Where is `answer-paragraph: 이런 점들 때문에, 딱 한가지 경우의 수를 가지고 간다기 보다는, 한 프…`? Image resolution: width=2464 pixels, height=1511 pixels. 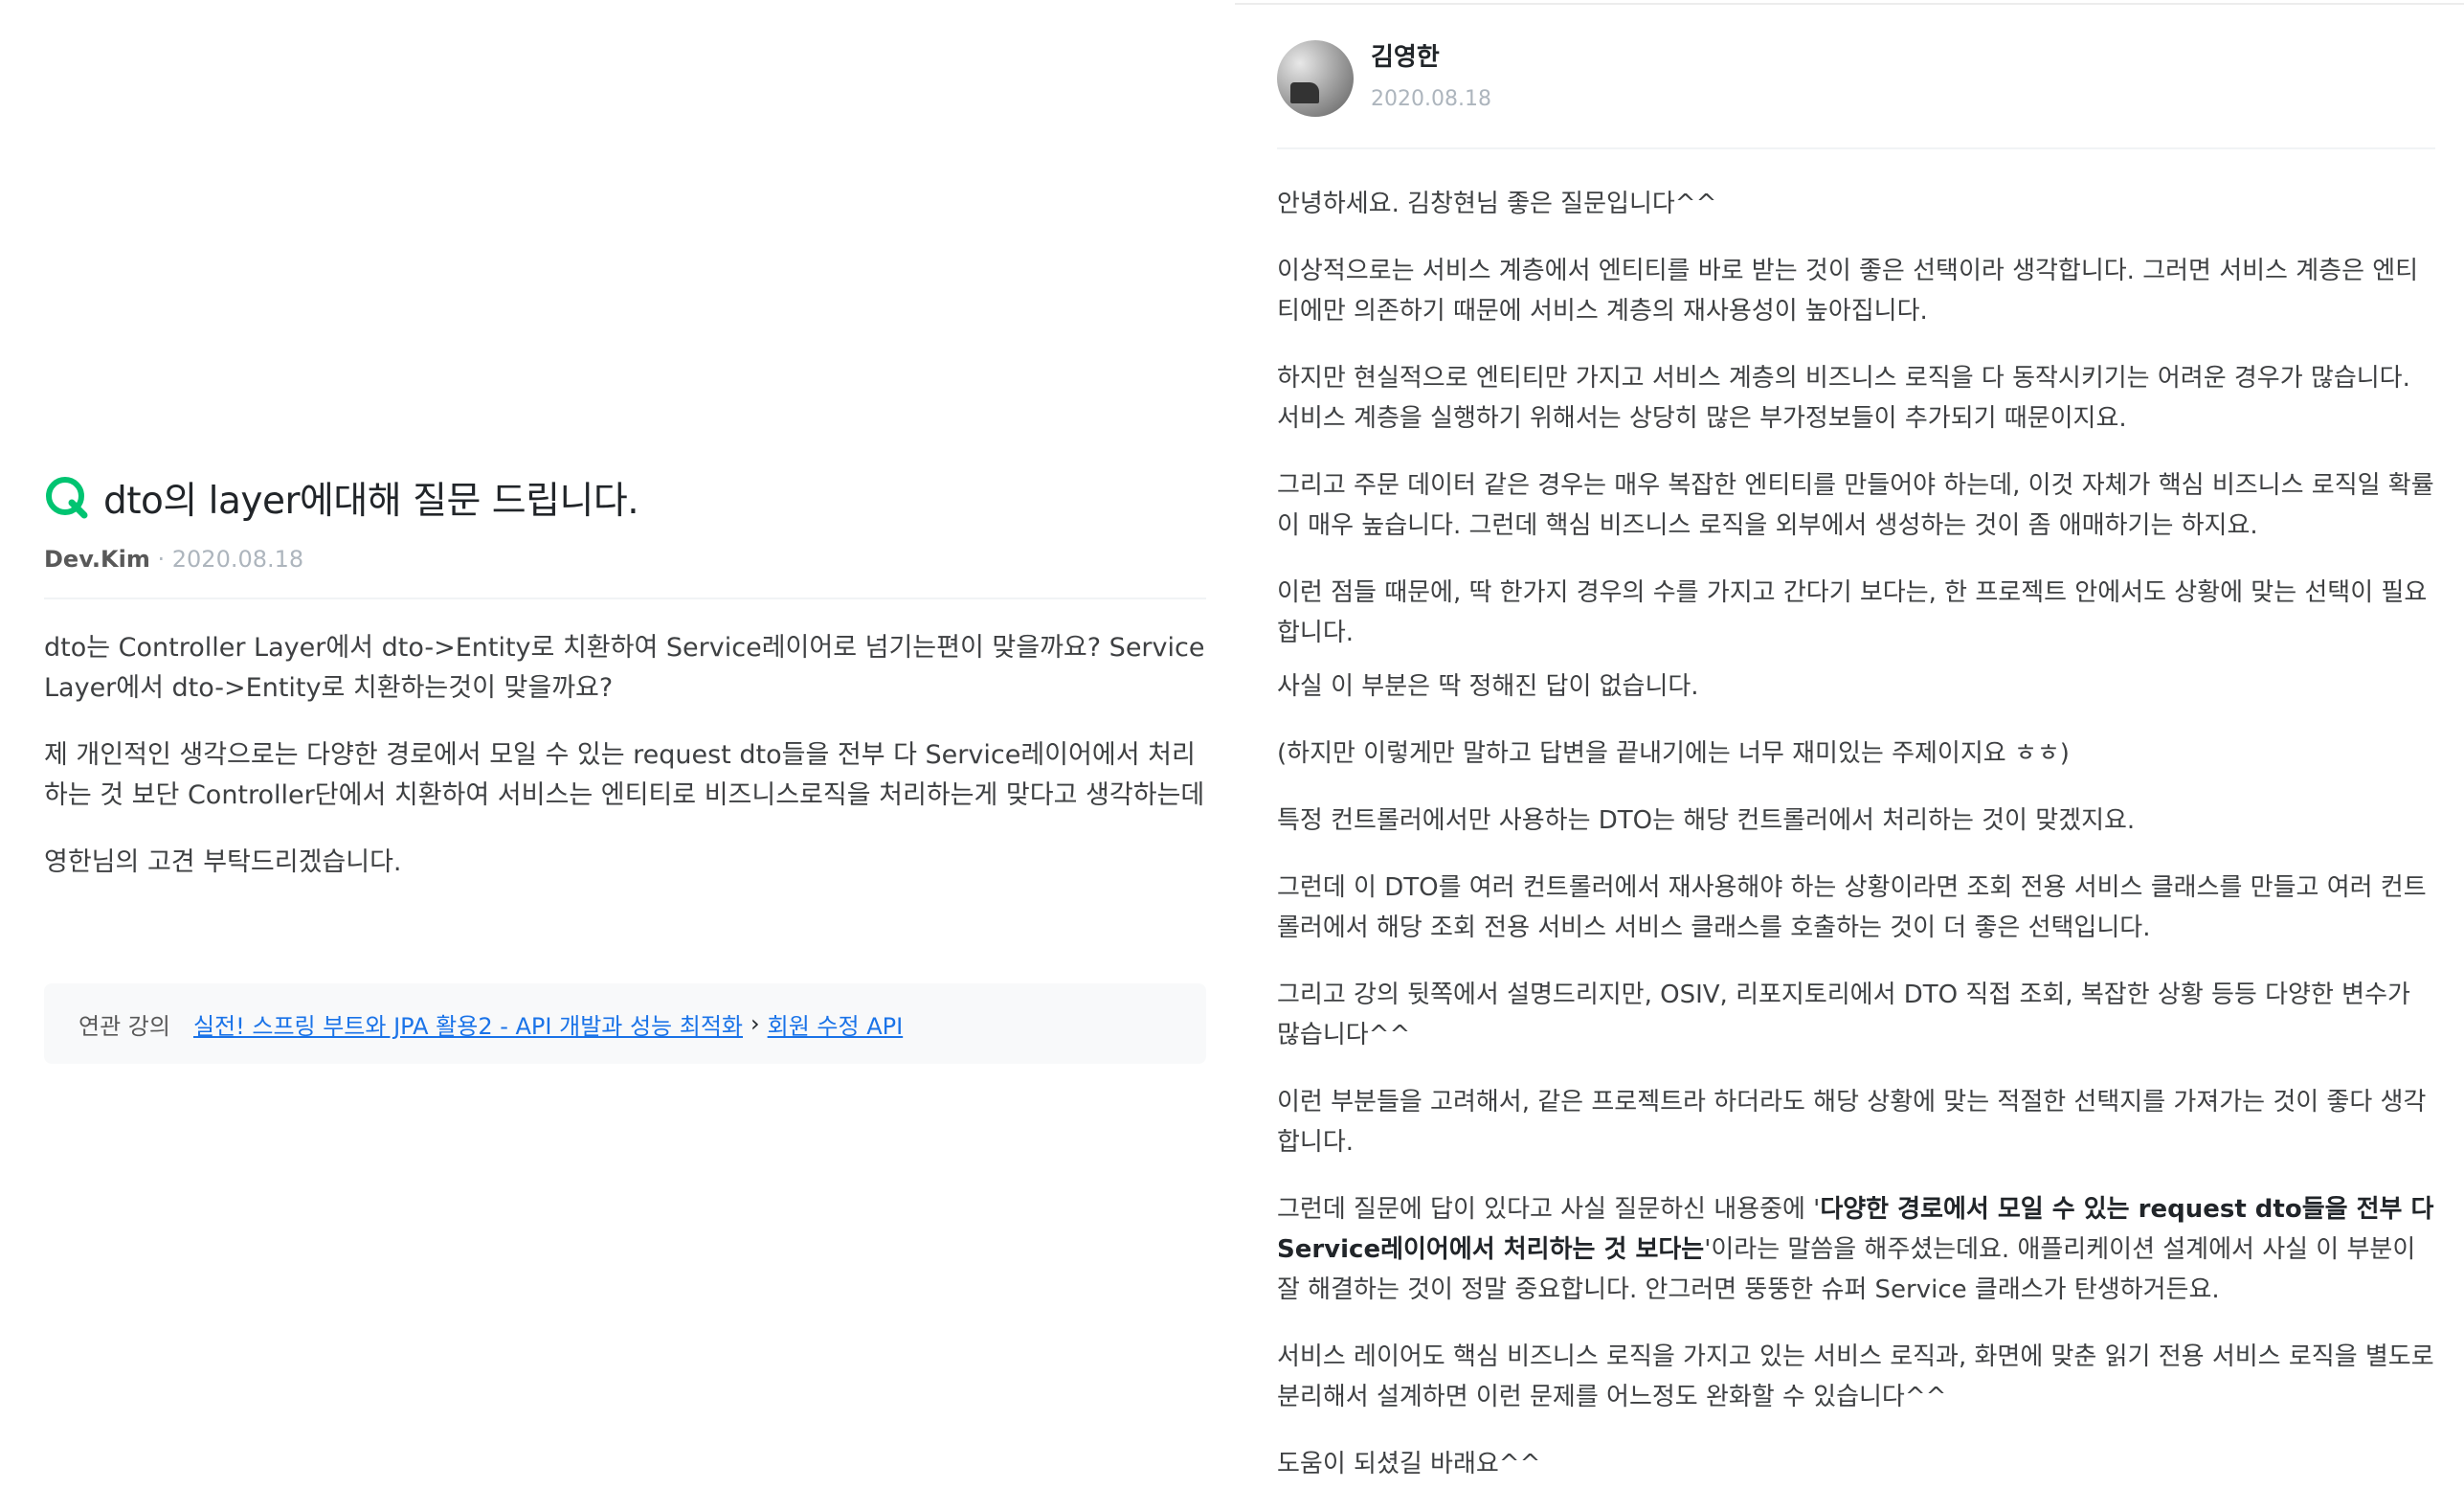
answer-paragraph: 이런 점들 때문에, 딱 한가지 경우의 수를 가지고 간다기 보다는, 한 프… is located at coordinates (1852, 612).